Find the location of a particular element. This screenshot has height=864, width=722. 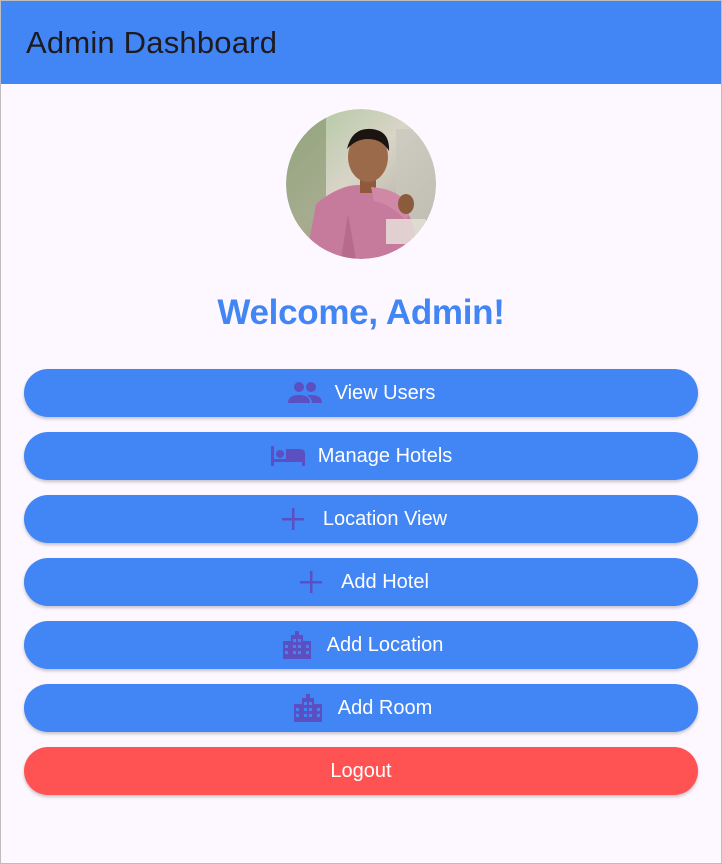

logout-button: Logout is located at coordinates (361, 771).